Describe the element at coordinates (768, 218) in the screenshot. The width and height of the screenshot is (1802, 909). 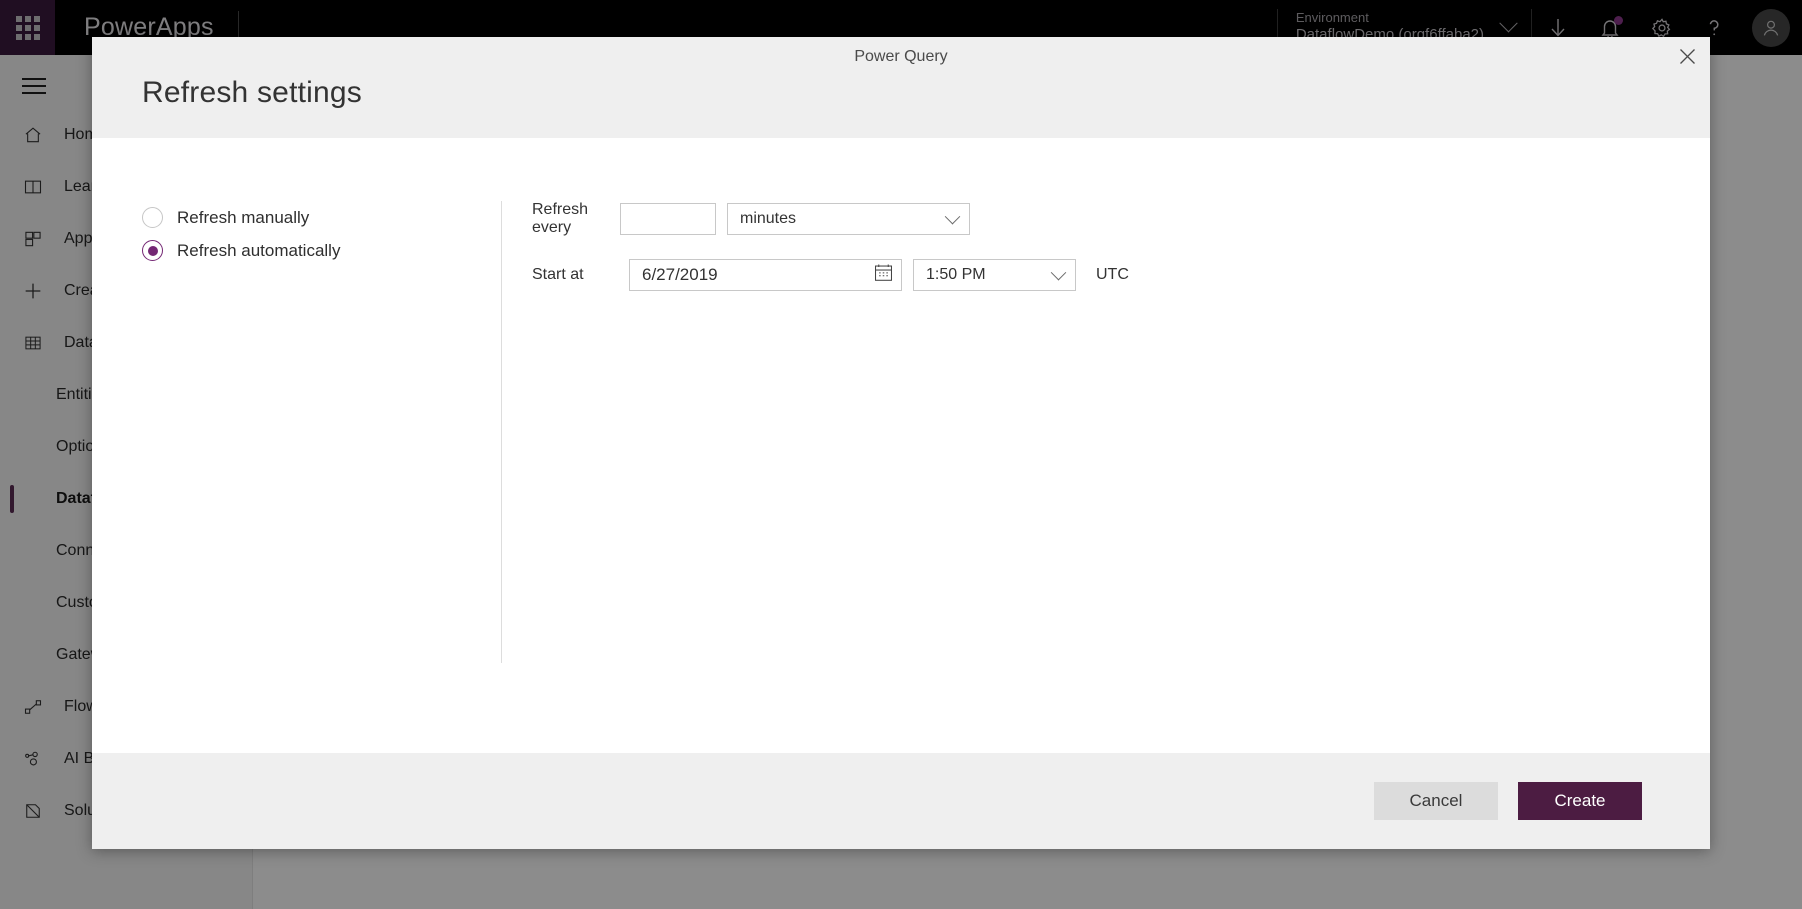
I see `refresh-unit-value: minutes` at that location.